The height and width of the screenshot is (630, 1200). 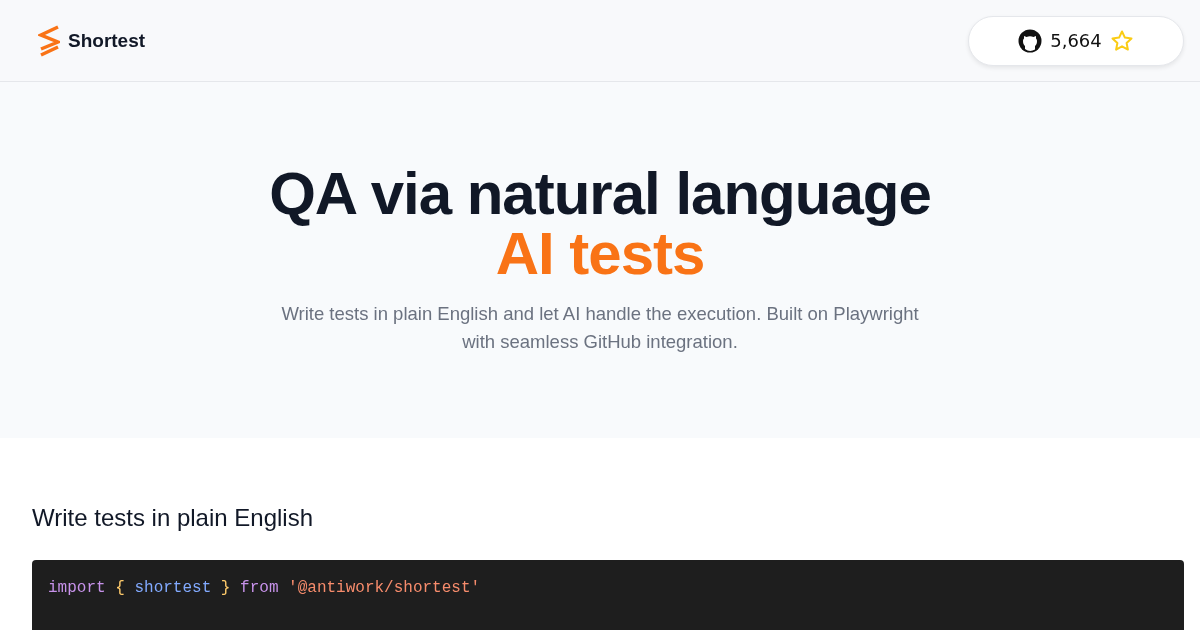 What do you see at coordinates (1076, 40) in the screenshot?
I see `github-stars-button: 5,664` at bounding box center [1076, 40].